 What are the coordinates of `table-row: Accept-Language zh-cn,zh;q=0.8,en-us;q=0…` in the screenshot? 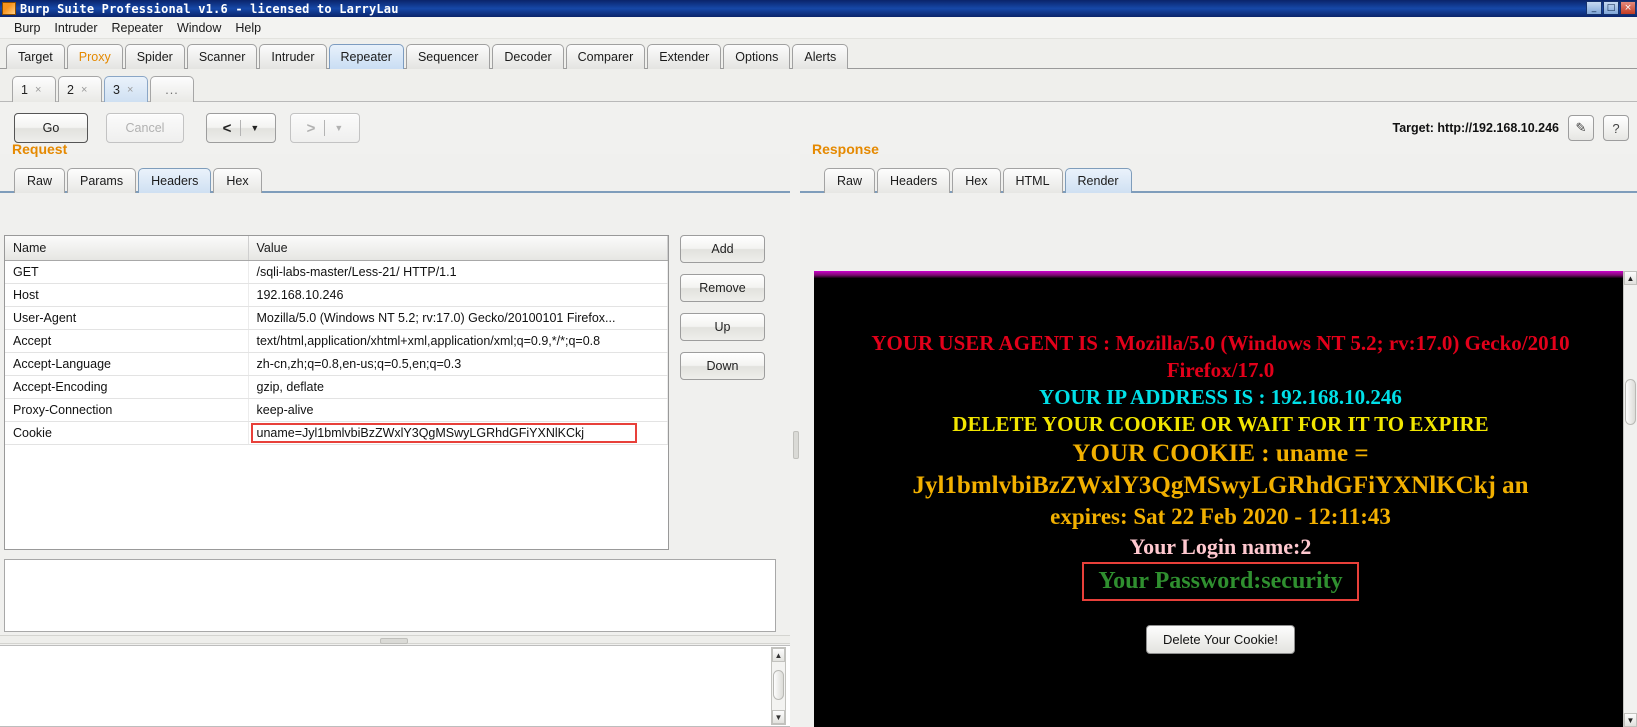 It's located at (336, 364).